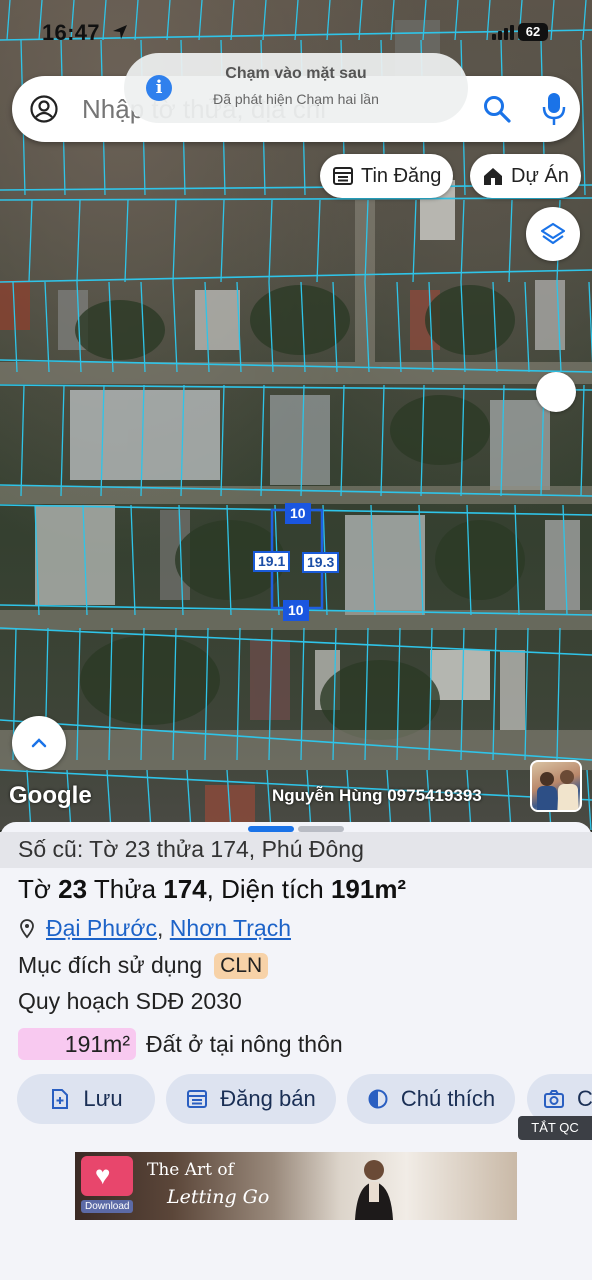 This screenshot has width=592, height=1280. What do you see at coordinates (540, 175) in the screenshot?
I see `chip-label: Dự Án` at bounding box center [540, 175].